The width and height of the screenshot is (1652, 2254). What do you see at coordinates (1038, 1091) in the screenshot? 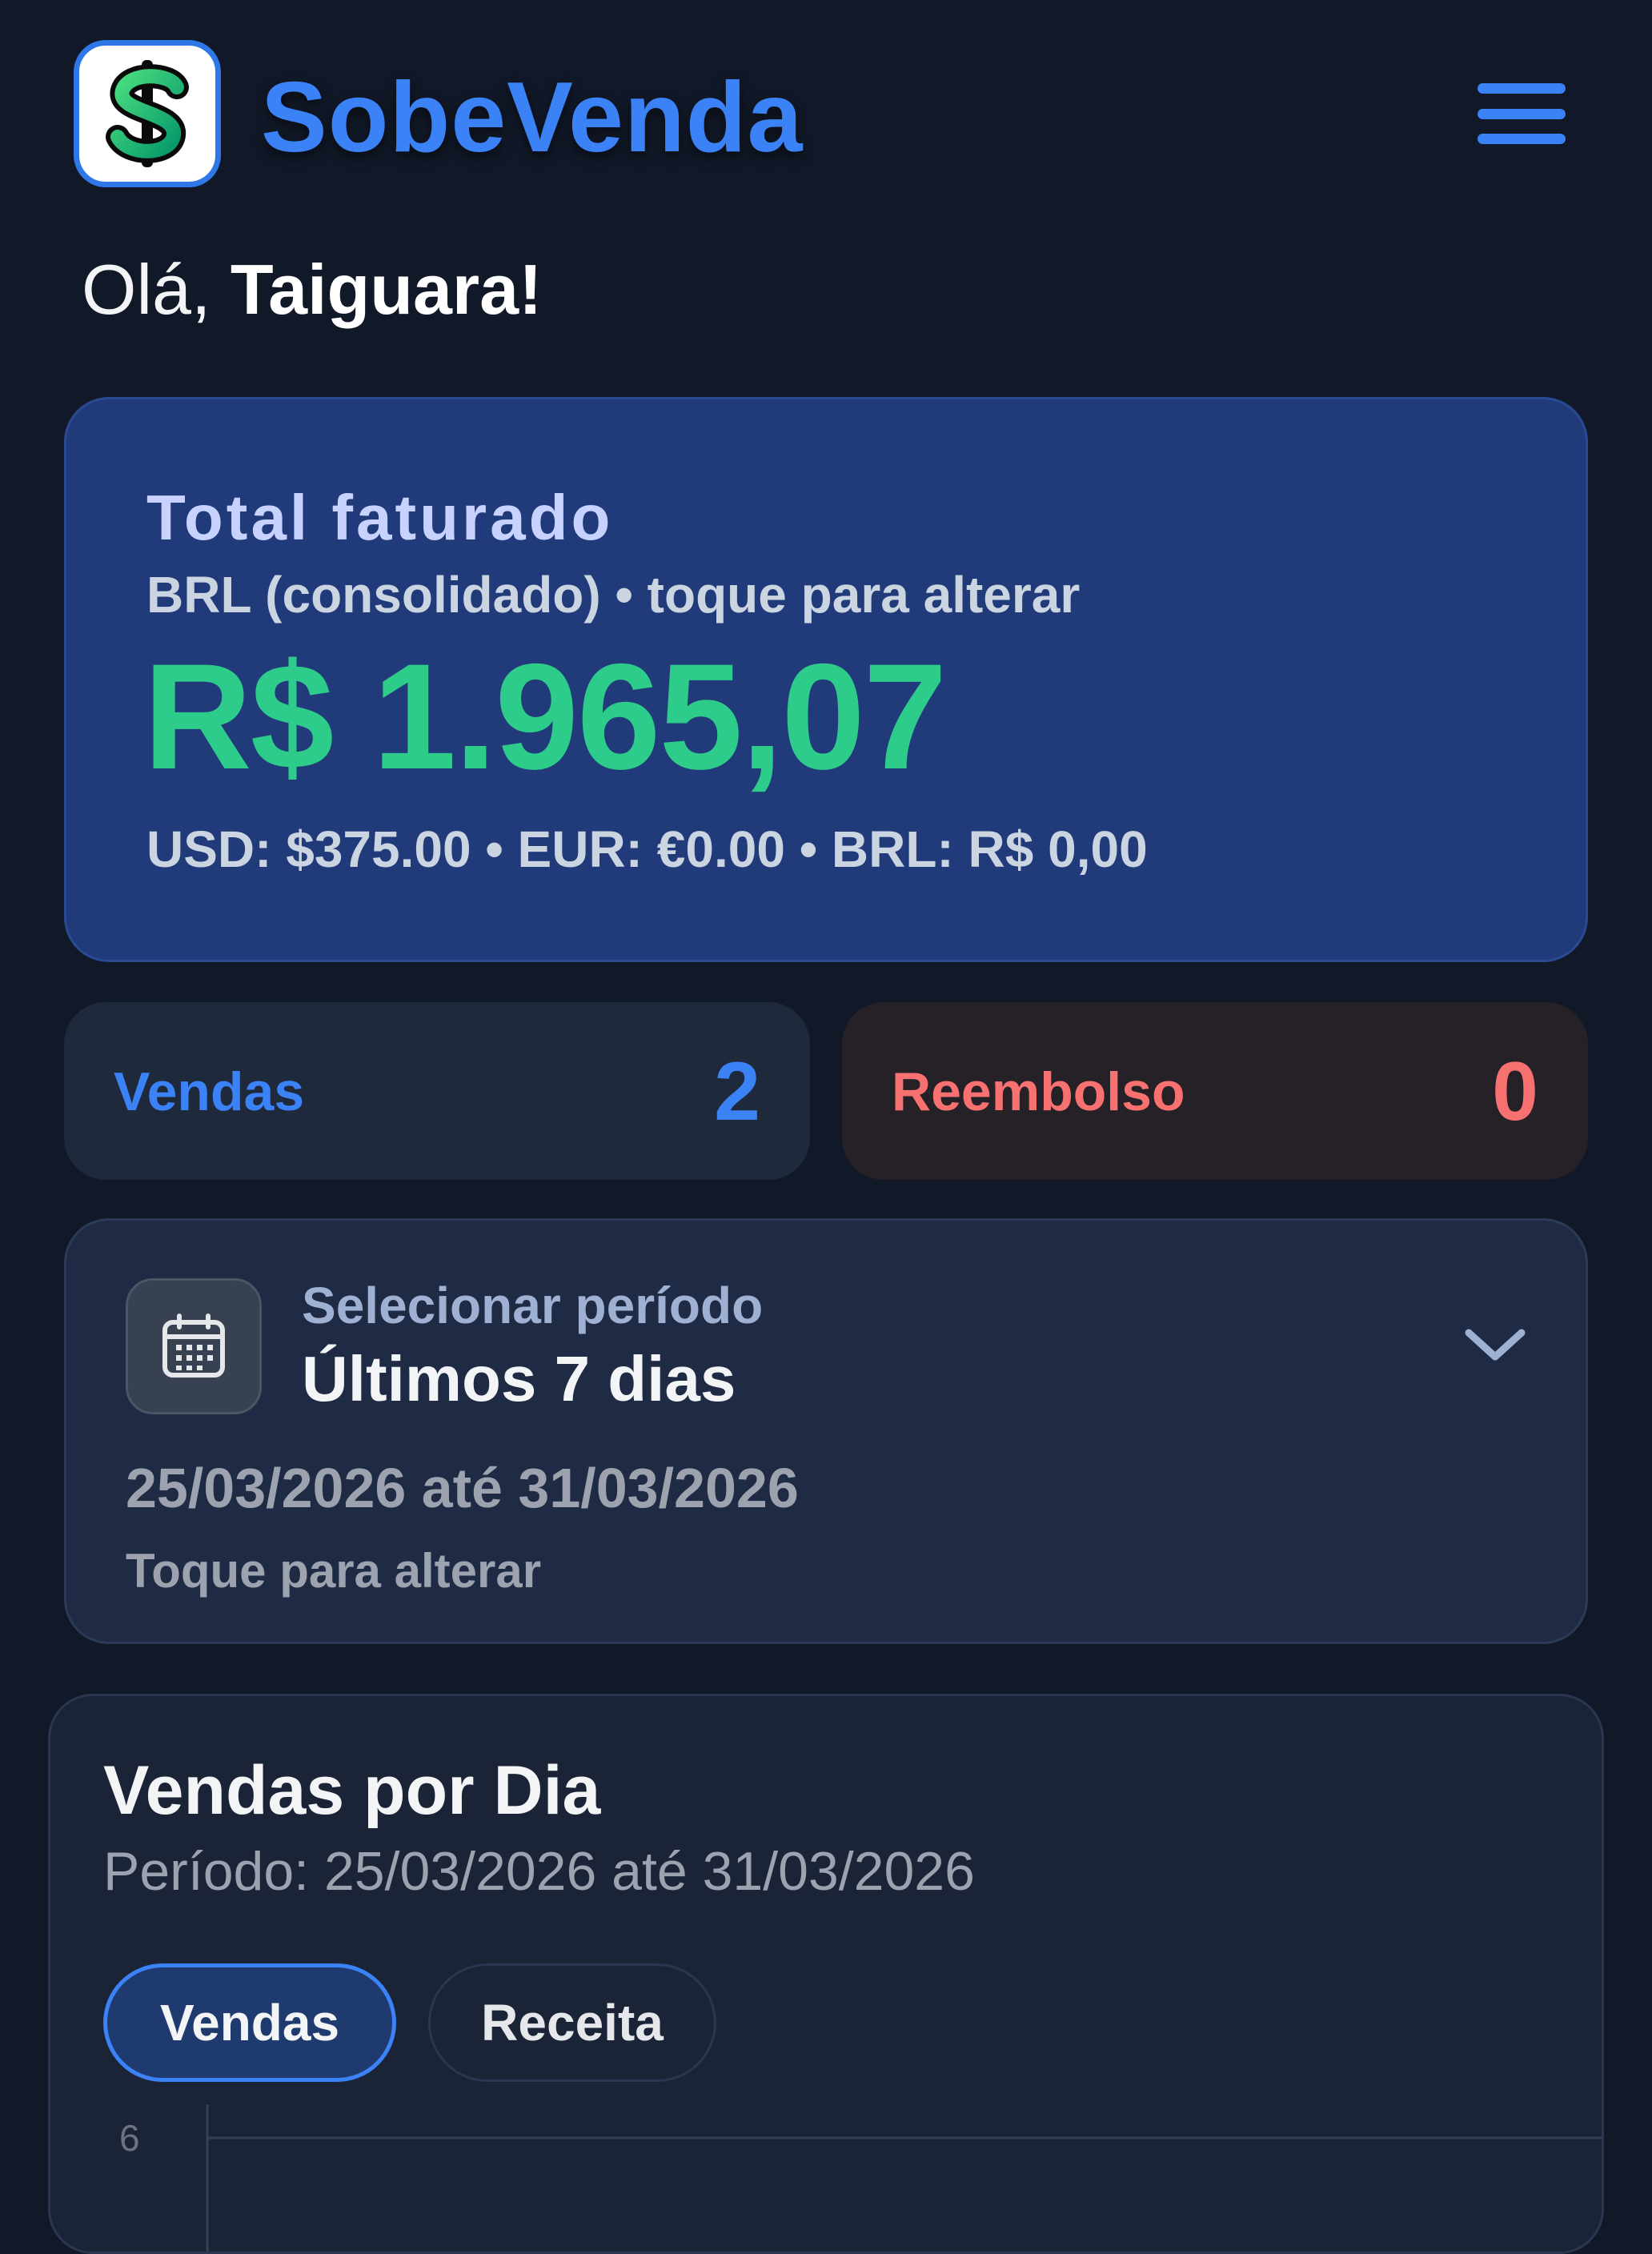
I see `refund-label: Reembolso` at bounding box center [1038, 1091].